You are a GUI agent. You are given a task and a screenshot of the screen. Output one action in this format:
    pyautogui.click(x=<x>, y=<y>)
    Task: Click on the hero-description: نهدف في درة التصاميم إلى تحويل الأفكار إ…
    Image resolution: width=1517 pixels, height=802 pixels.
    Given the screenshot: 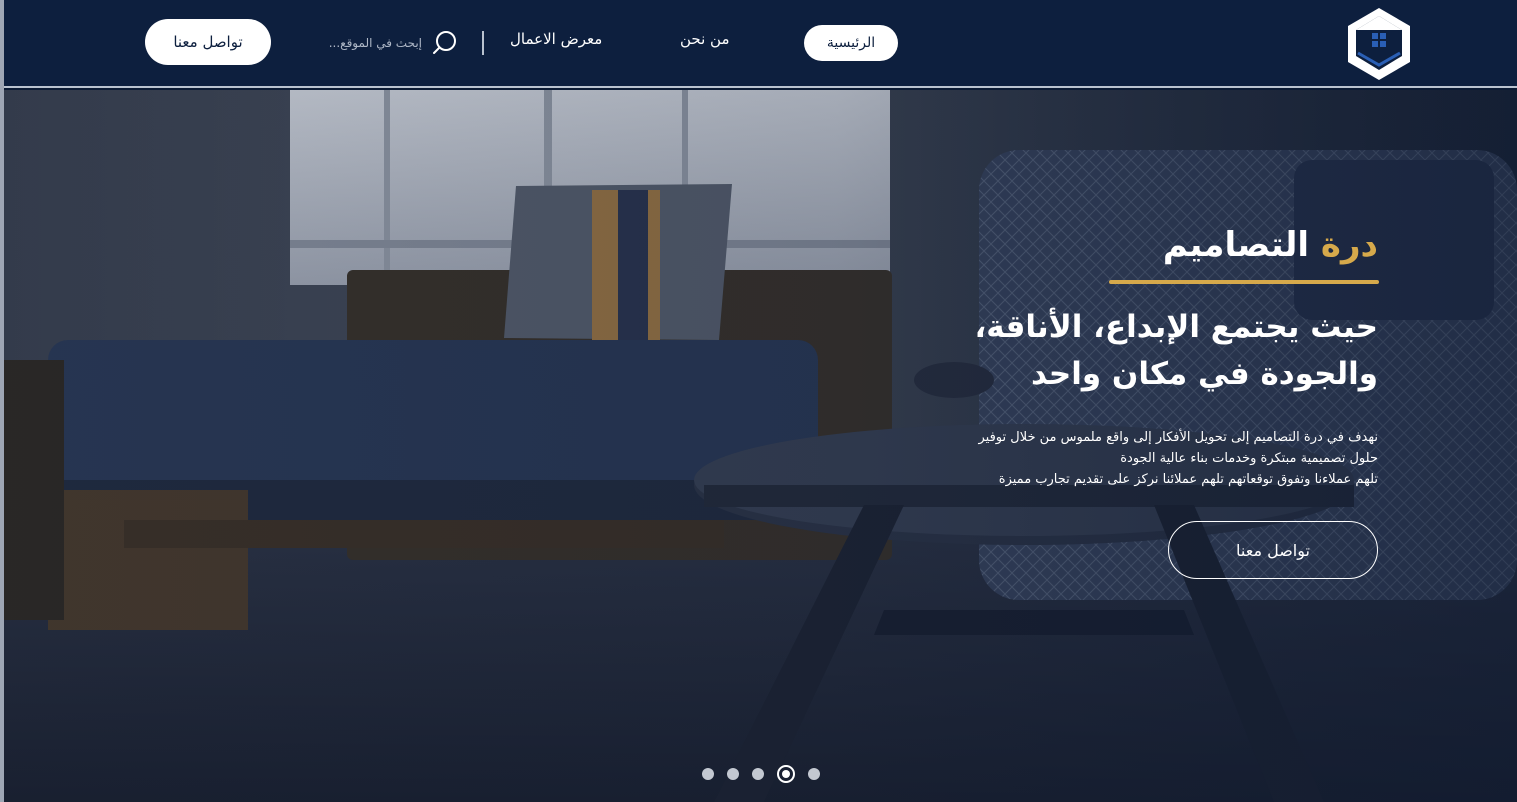 What is the action you would take?
    pyautogui.click(x=1143, y=458)
    